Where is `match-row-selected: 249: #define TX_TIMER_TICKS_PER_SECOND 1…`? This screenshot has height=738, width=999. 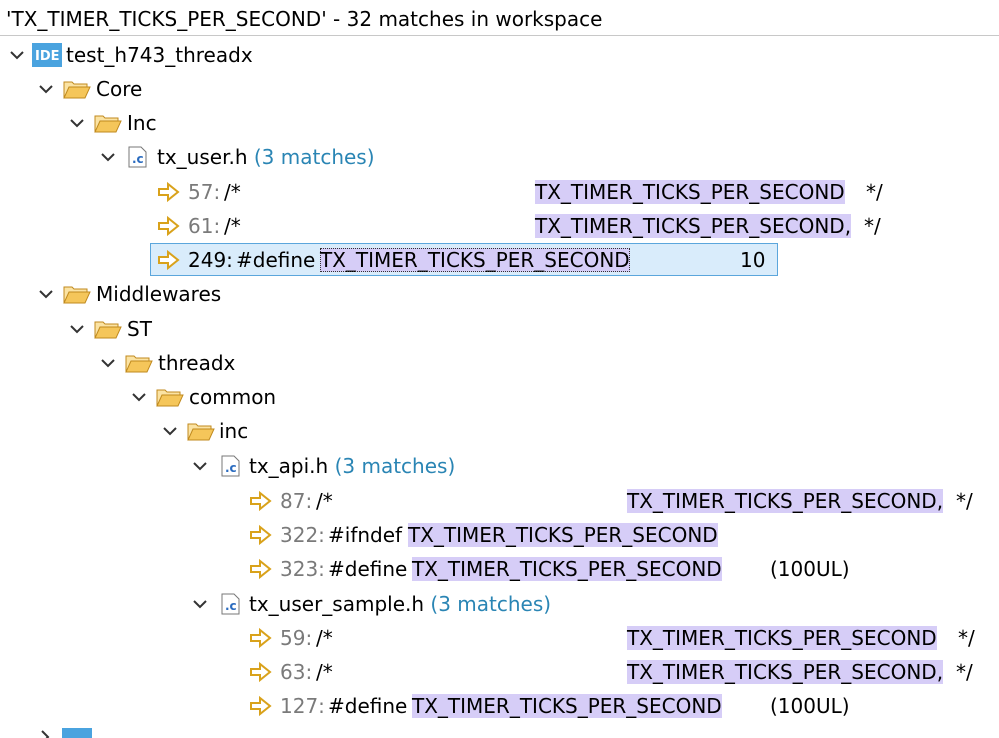 match-row-selected: 249: #define TX_TIMER_TICKS_PER_SECOND 1… is located at coordinates (499, 260).